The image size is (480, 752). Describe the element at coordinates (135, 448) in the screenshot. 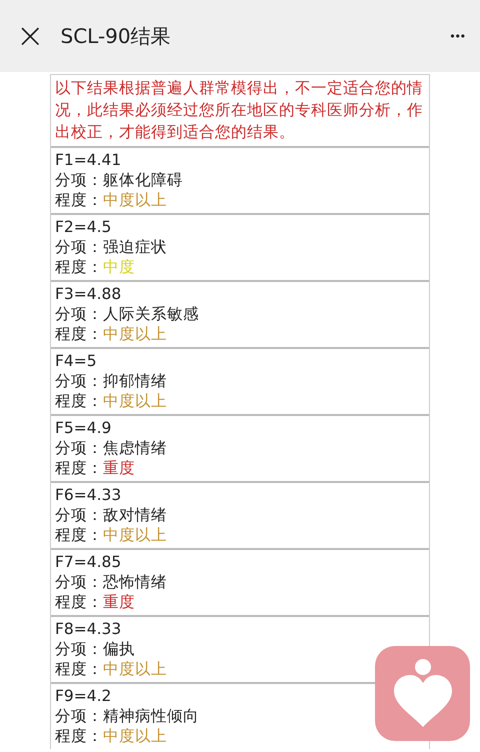

I see `factor-name: 焦虑情绪` at that location.